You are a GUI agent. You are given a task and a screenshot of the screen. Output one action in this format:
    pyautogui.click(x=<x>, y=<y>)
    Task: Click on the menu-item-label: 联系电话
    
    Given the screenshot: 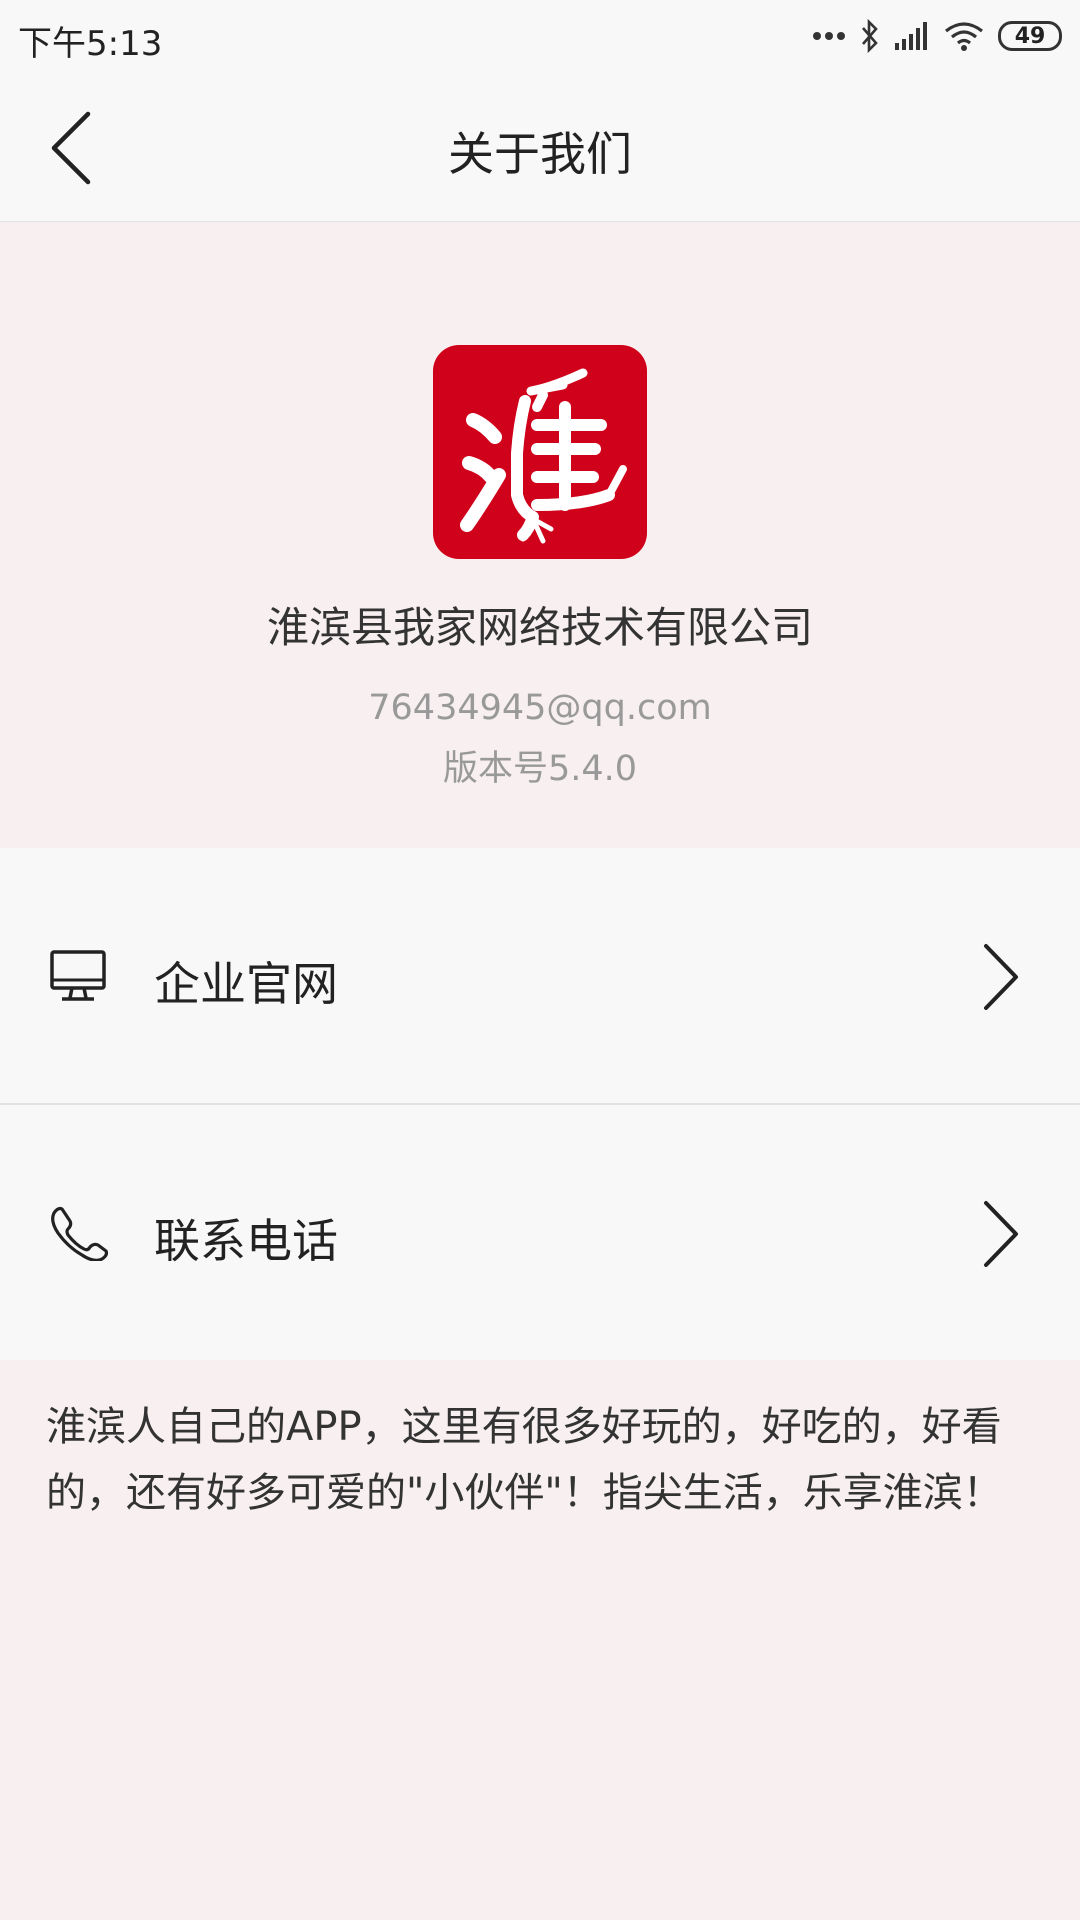 What is the action you would take?
    pyautogui.click(x=246, y=1241)
    